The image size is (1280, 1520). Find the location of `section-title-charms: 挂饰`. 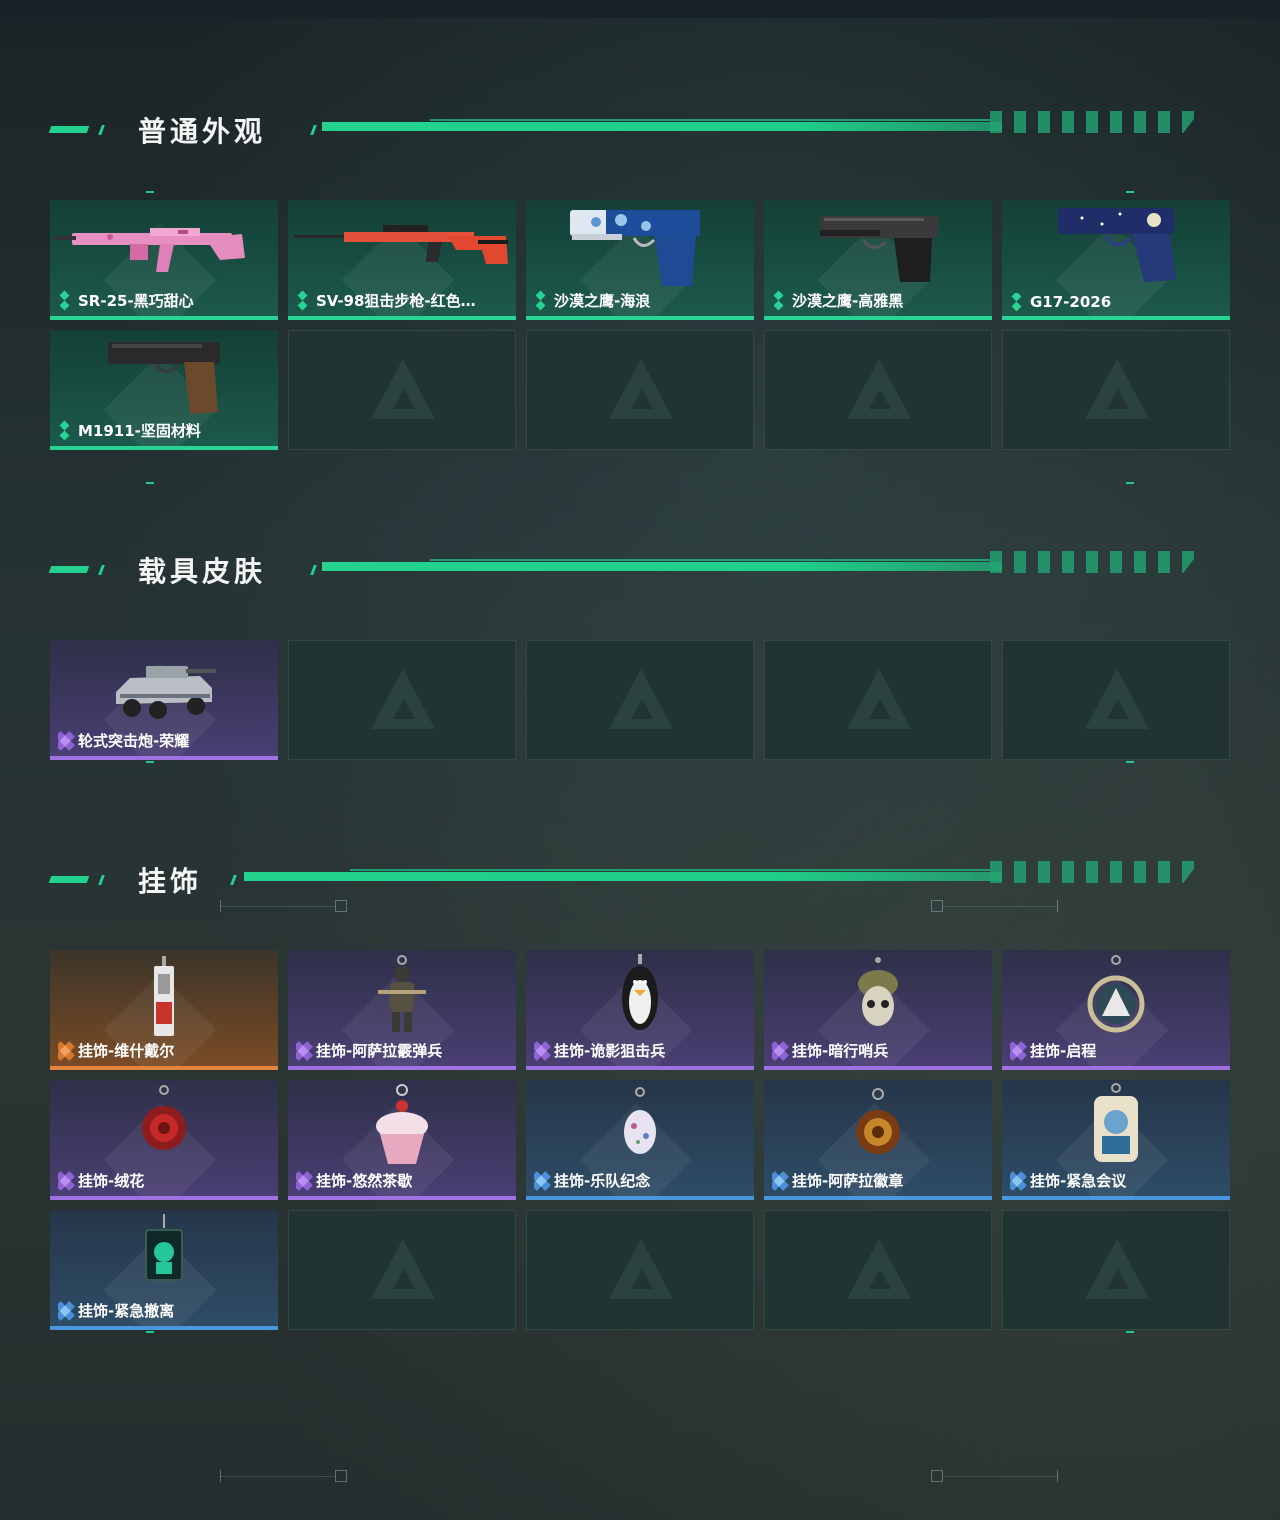

section-title-charms: 挂饰 is located at coordinates (170, 881).